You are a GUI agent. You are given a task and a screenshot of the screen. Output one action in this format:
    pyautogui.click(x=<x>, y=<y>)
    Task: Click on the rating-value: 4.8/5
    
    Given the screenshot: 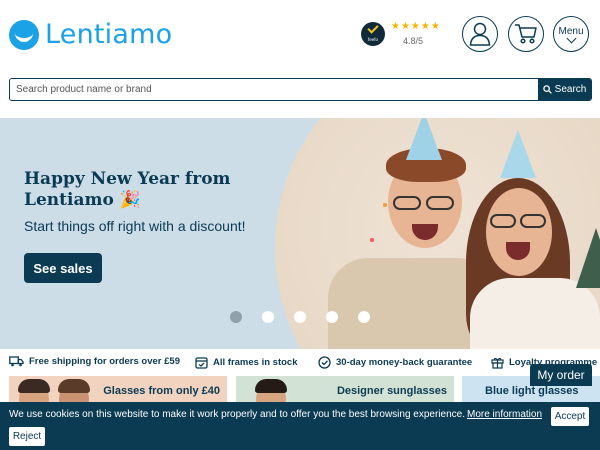 What is the action you would take?
    pyautogui.click(x=413, y=41)
    